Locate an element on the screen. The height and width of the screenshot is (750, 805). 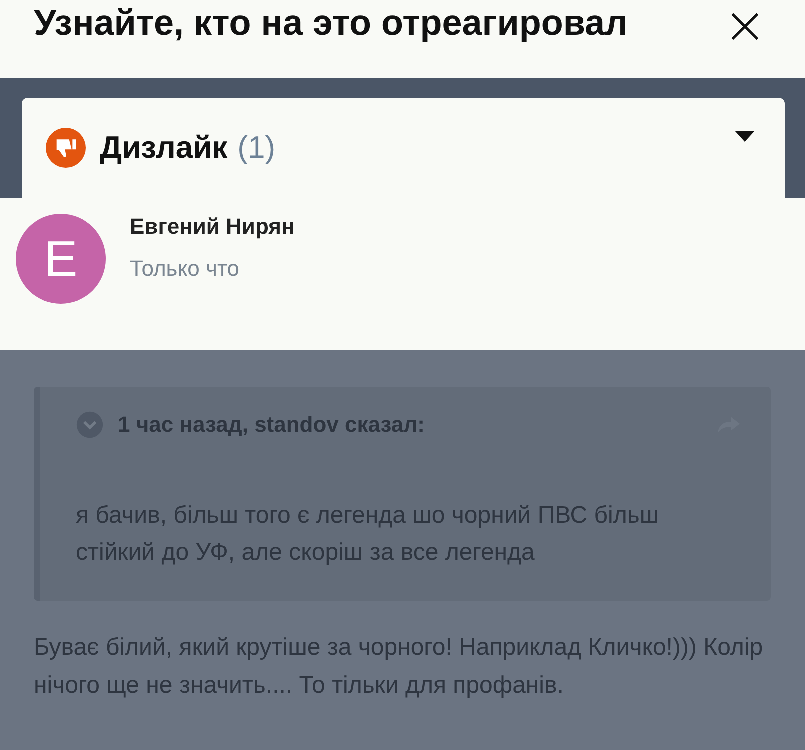
caret-icon is located at coordinates (745, 137).